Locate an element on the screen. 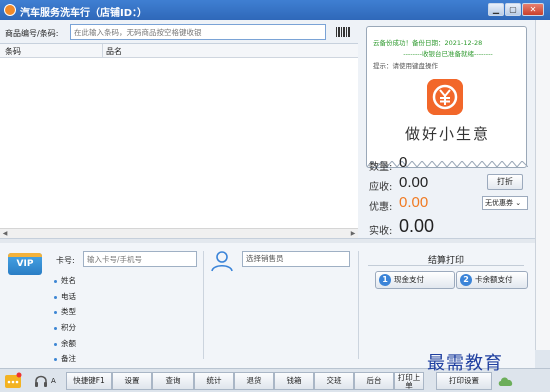  paid-value: 0.00 is located at coordinates (417, 226).